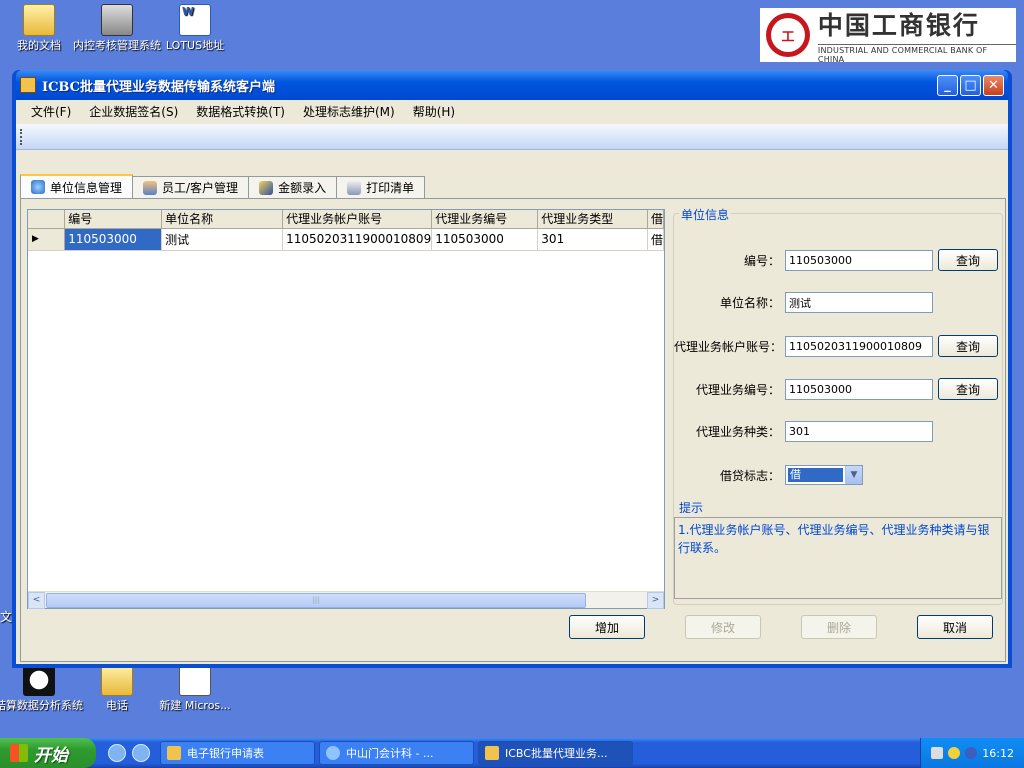  Describe the element at coordinates (607, 627) in the screenshot. I see `add-button: 增加` at that location.